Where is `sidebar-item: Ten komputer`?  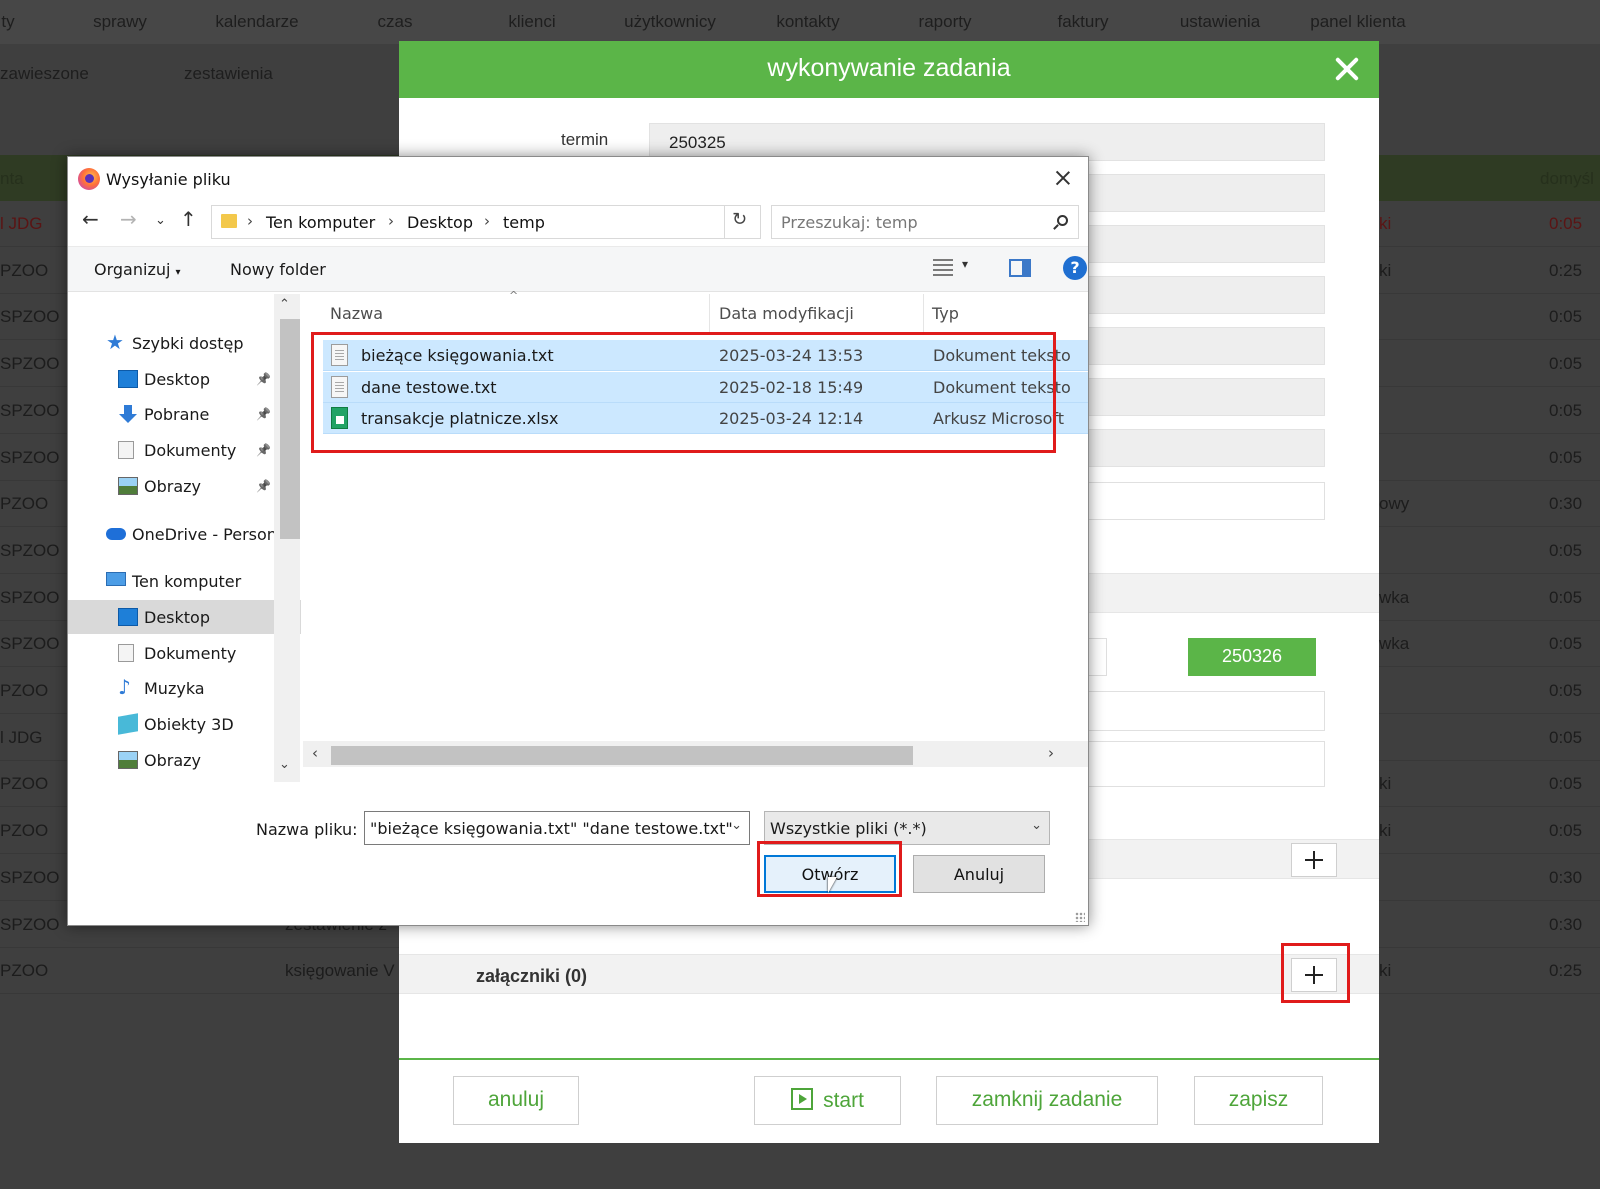
sidebar-item: Ten komputer is located at coordinates (184, 581).